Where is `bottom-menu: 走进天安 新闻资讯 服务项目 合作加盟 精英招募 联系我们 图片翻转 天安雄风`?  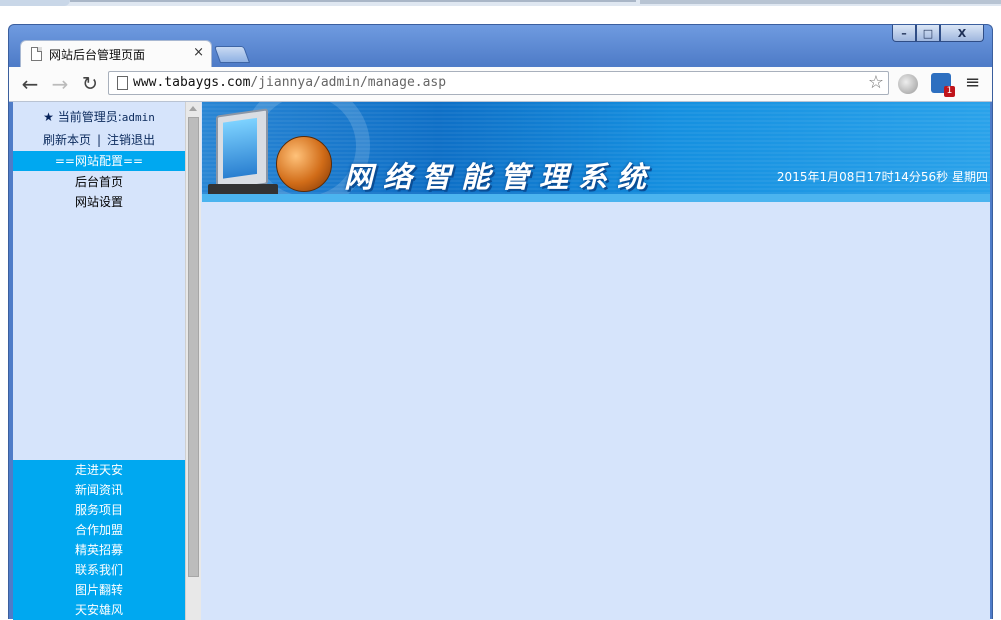 bottom-menu: 走进天安 新闻资讯 服务项目 合作加盟 精英招募 联系我们 图片翻转 天安雄风 is located at coordinates (99, 540).